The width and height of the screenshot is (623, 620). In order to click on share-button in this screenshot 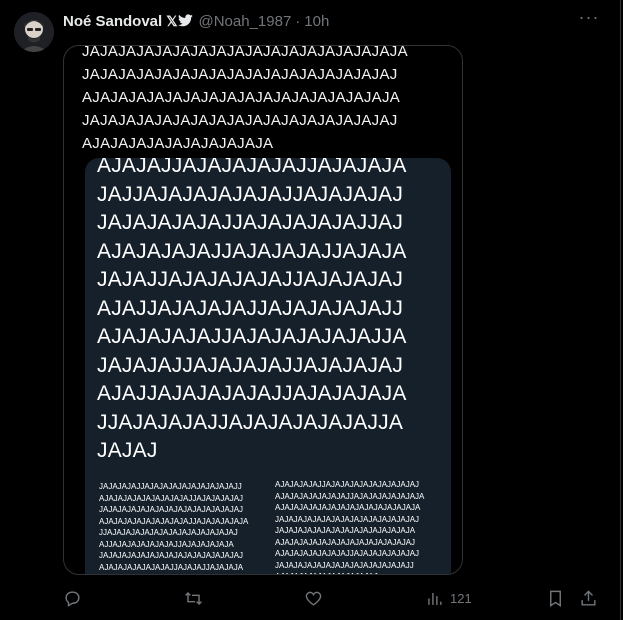, I will do `click(588, 598)`.